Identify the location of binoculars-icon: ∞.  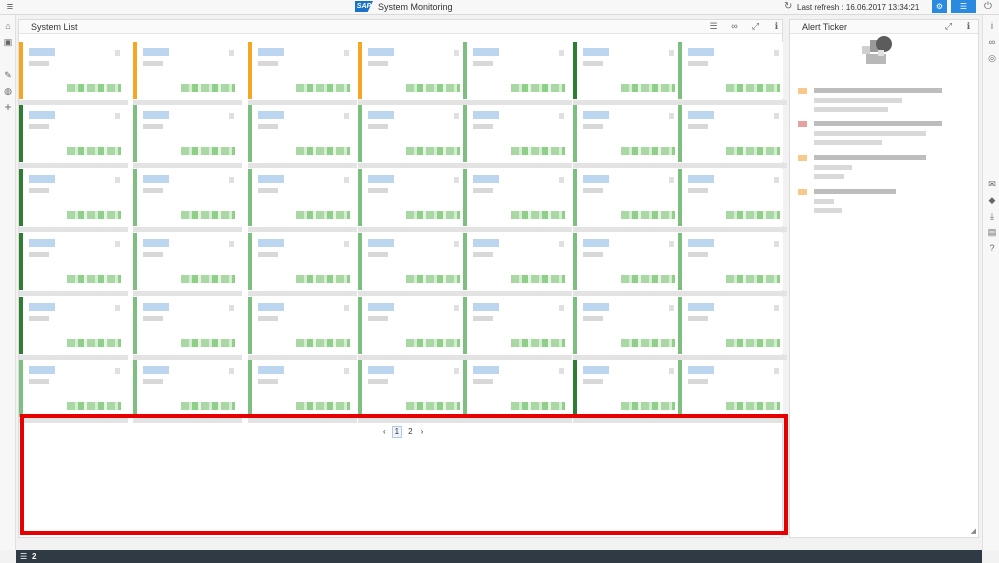
(734, 26).